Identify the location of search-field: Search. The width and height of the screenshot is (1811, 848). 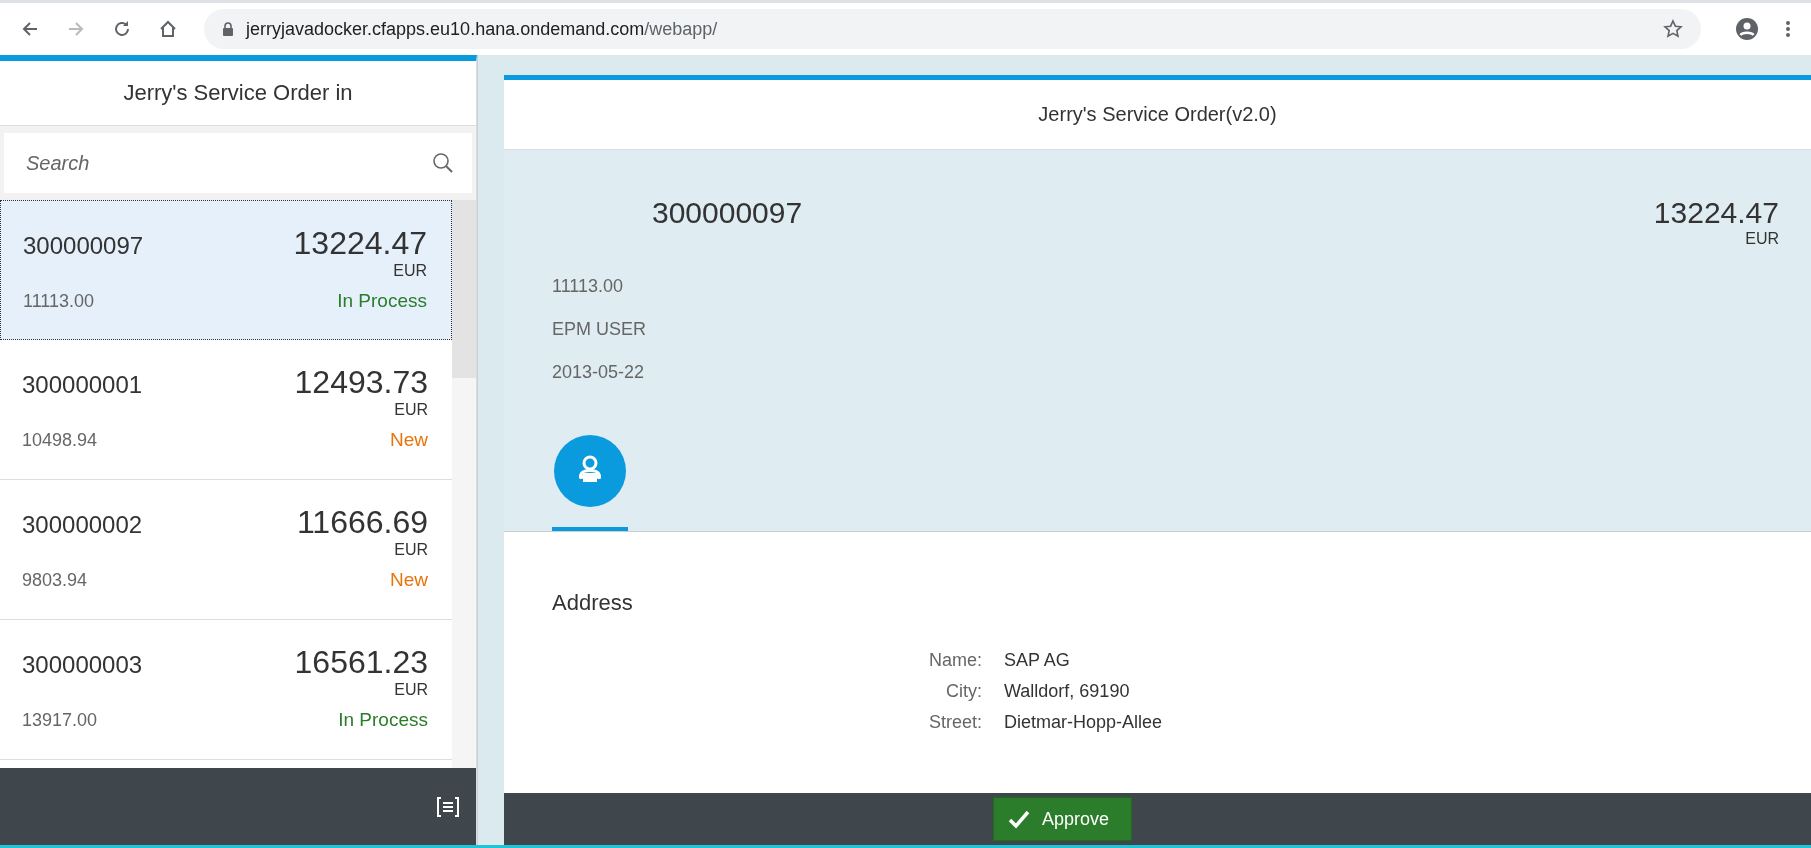
(238, 163).